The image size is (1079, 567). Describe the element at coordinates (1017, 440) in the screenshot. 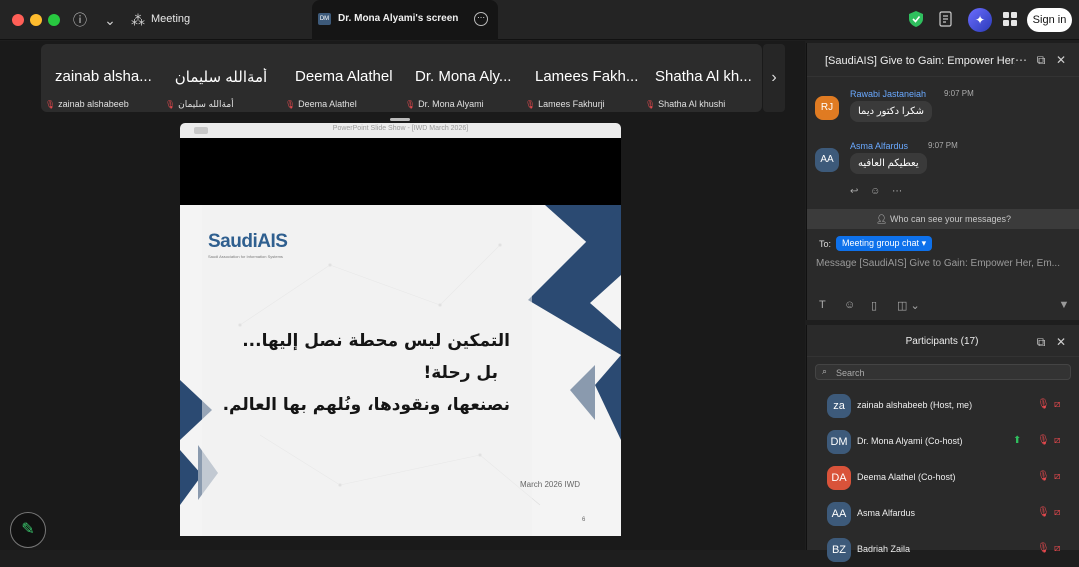

I see `screen-share-icon: ⬆︎` at that location.